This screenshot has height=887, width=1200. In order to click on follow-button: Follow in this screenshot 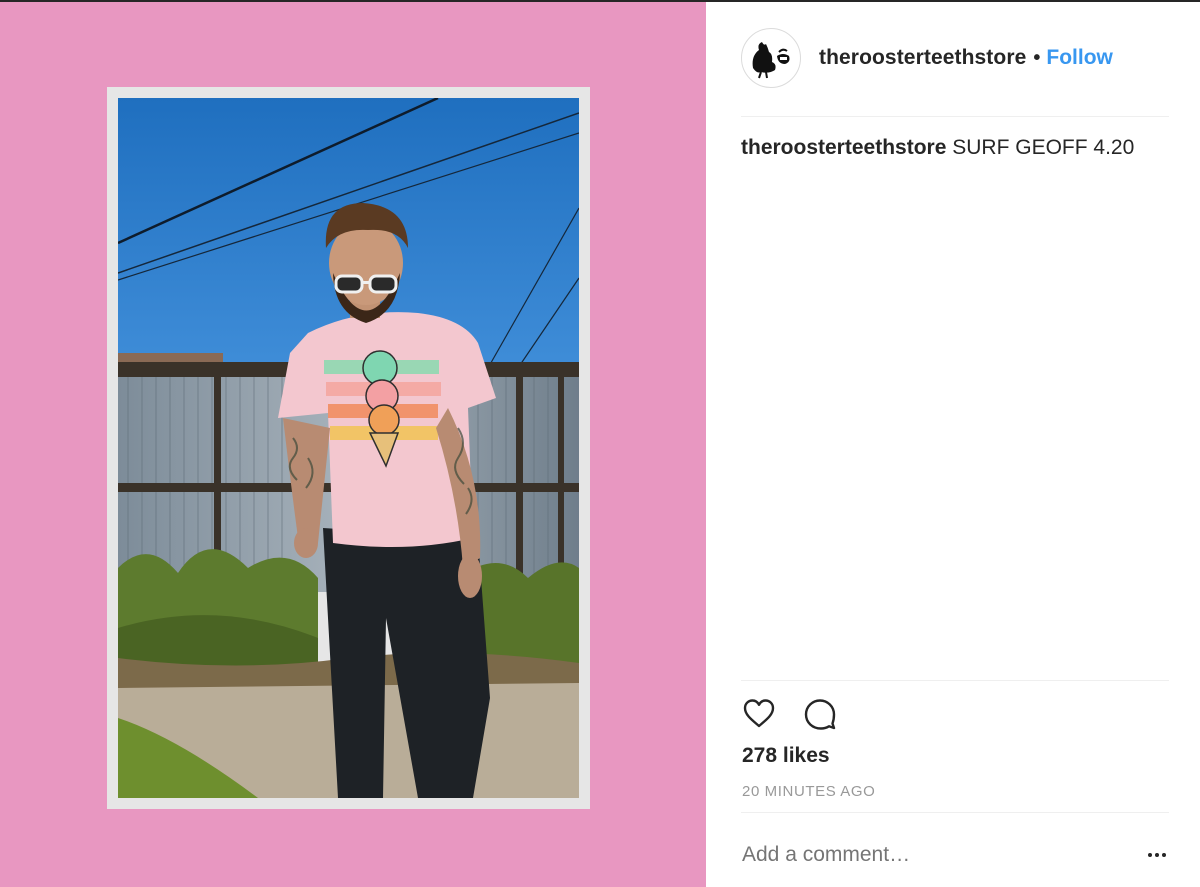, I will do `click(1079, 58)`.